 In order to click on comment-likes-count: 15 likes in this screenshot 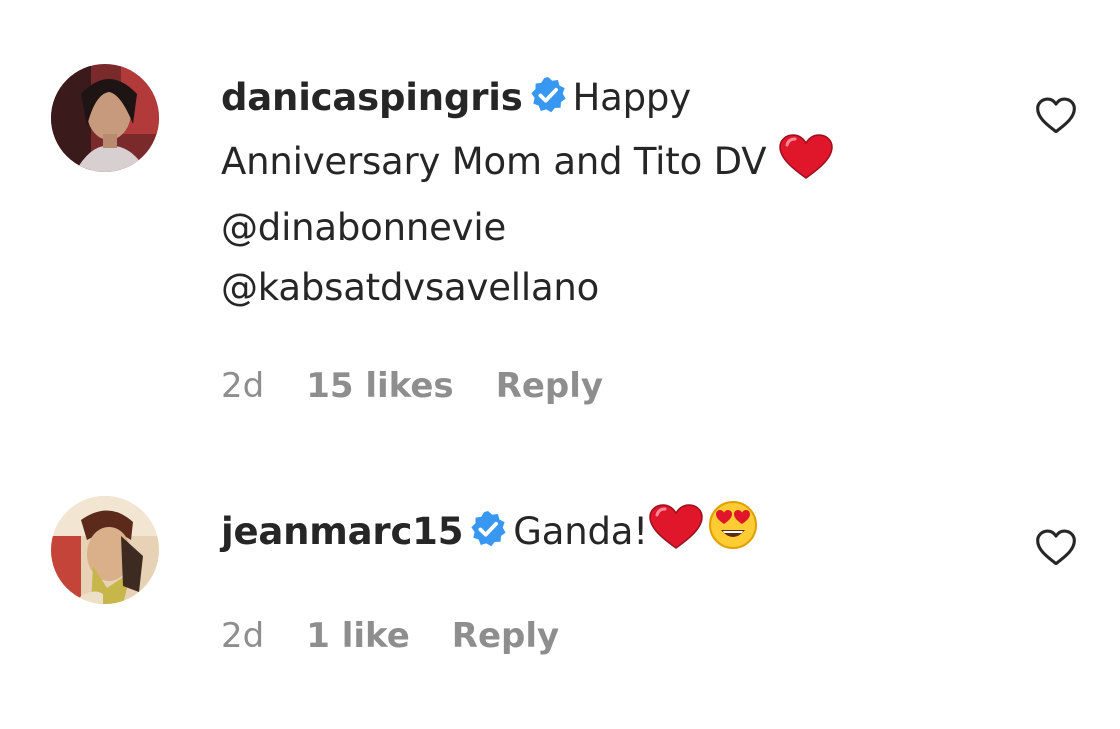, I will do `click(379, 386)`.